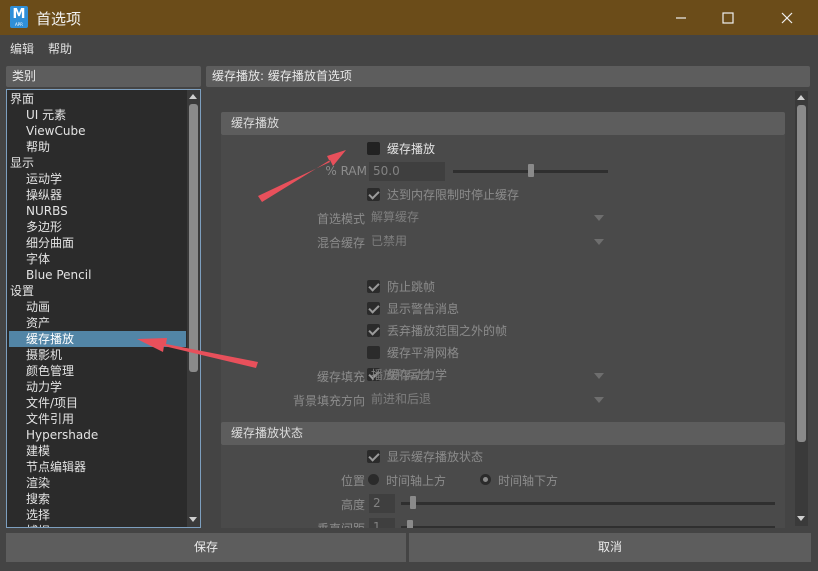 The width and height of the screenshot is (818, 571). Describe the element at coordinates (373, 148) in the screenshot. I see `enable-cached-playback-checkbox` at that location.